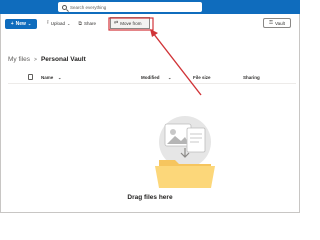  I want to click on search-icon, so click(64, 7).